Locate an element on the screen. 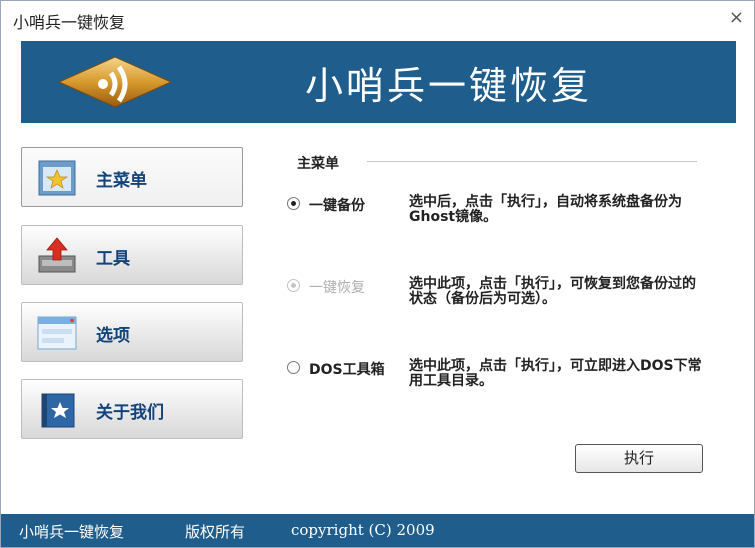 This screenshot has height=548, width=755. option-description: 选中此项，点击「执行」，可恢复到您备份过的状态（备份后为可选）。 is located at coordinates (552, 291).